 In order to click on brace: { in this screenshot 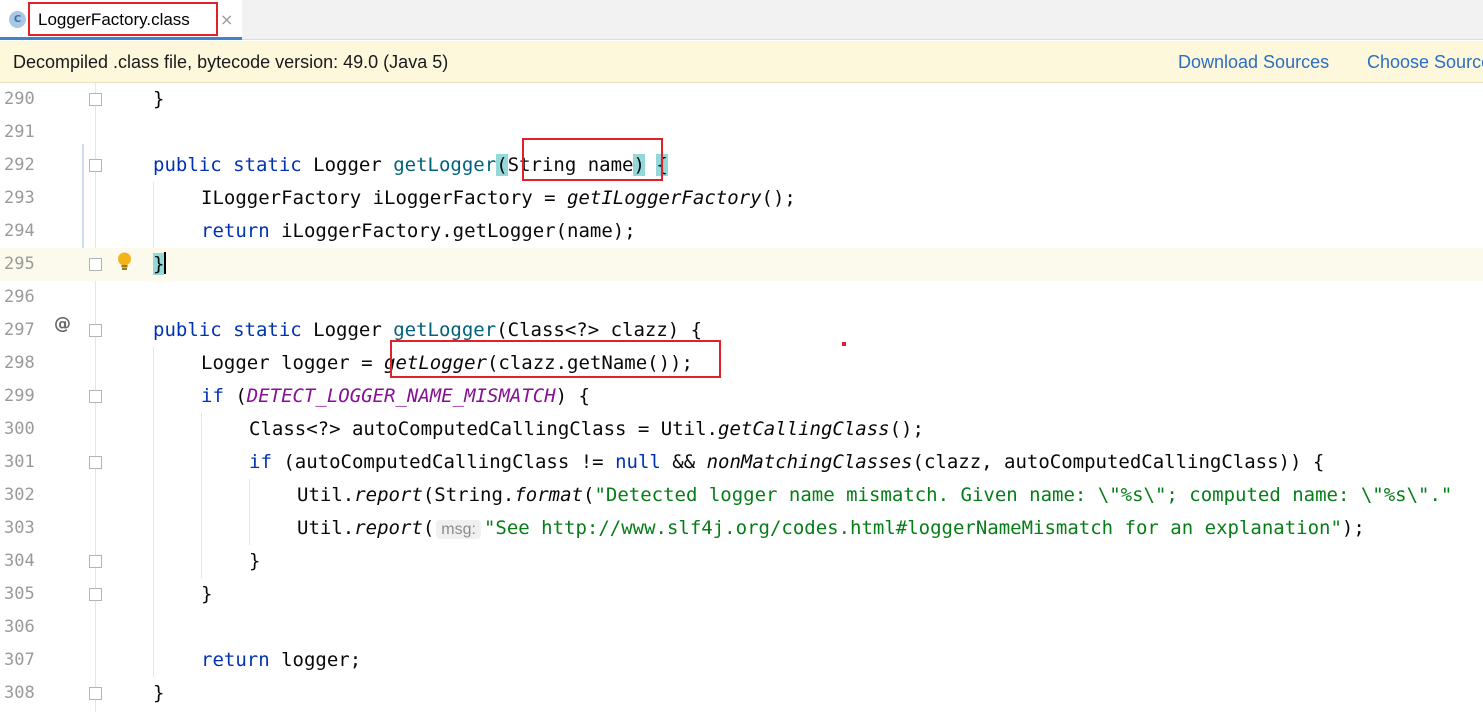, I will do `click(662, 165)`.